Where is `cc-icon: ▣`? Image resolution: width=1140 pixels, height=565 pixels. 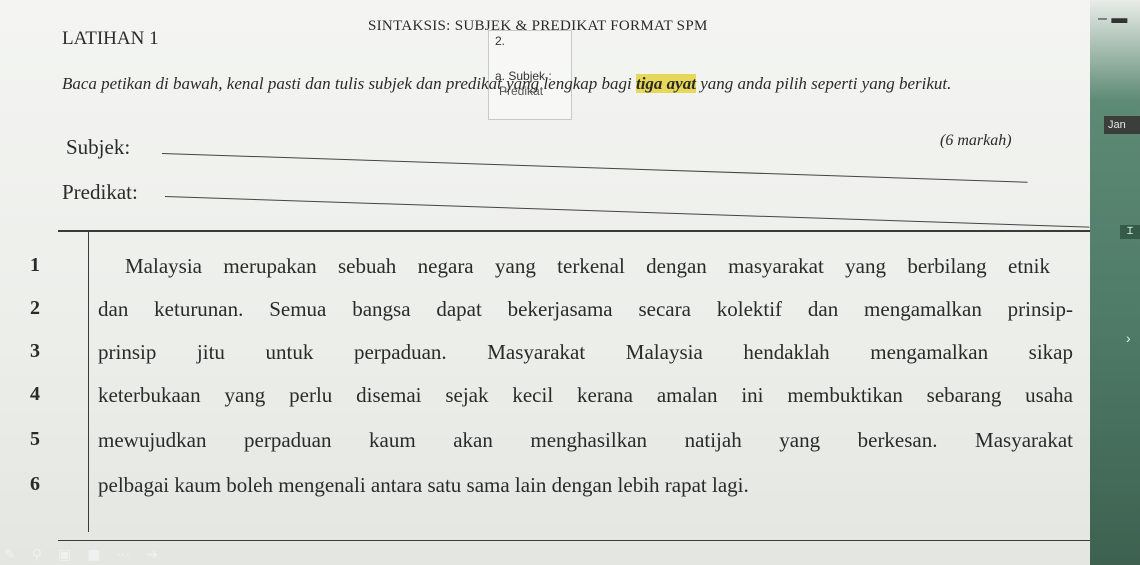 cc-icon: ▣ is located at coordinates (64, 555).